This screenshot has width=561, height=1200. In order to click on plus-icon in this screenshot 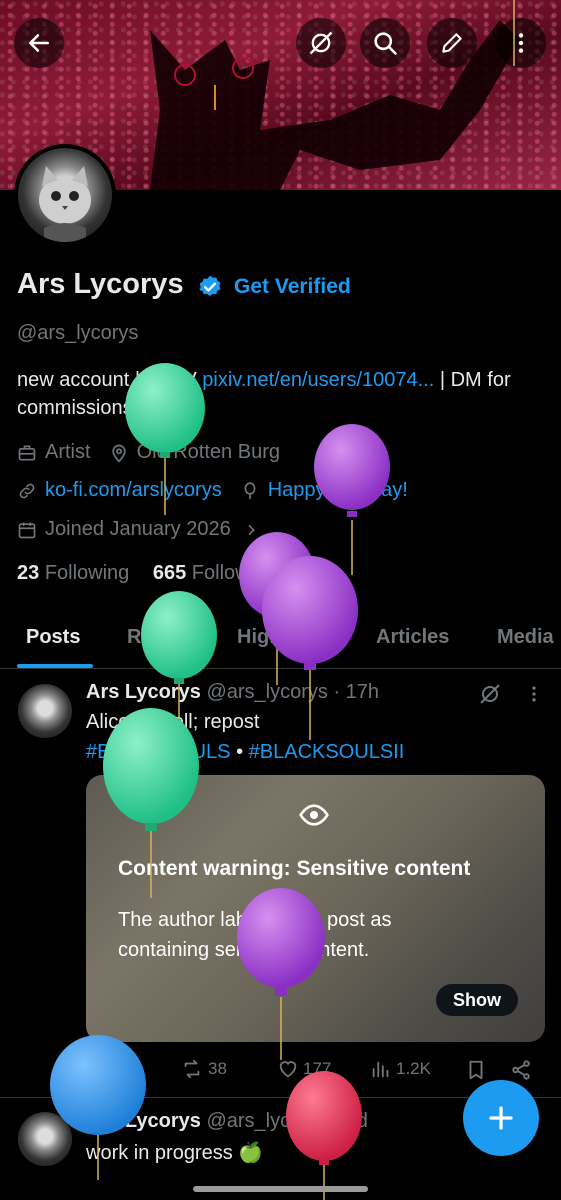, I will do `click(501, 1118)`.